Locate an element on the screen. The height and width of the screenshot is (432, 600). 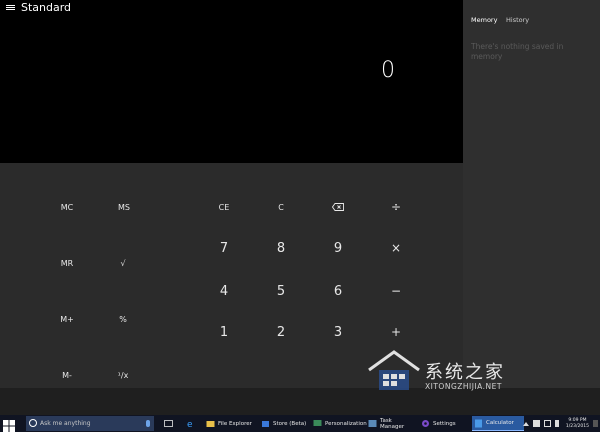
search-placeholder: Ask me anything is located at coordinates (65, 423).